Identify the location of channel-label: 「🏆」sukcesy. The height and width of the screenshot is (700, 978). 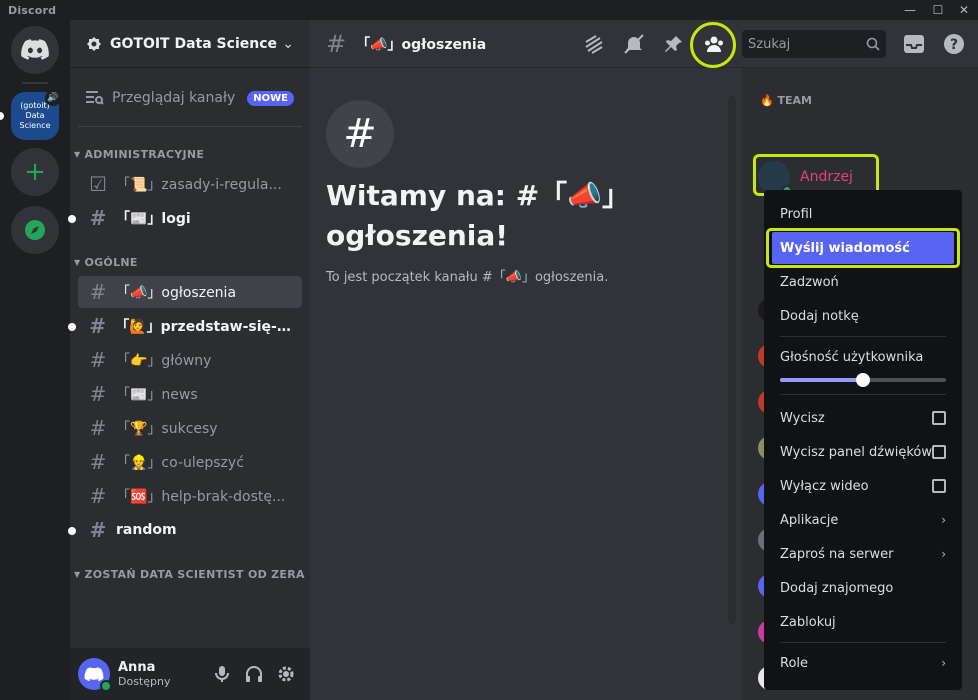
(167, 429).